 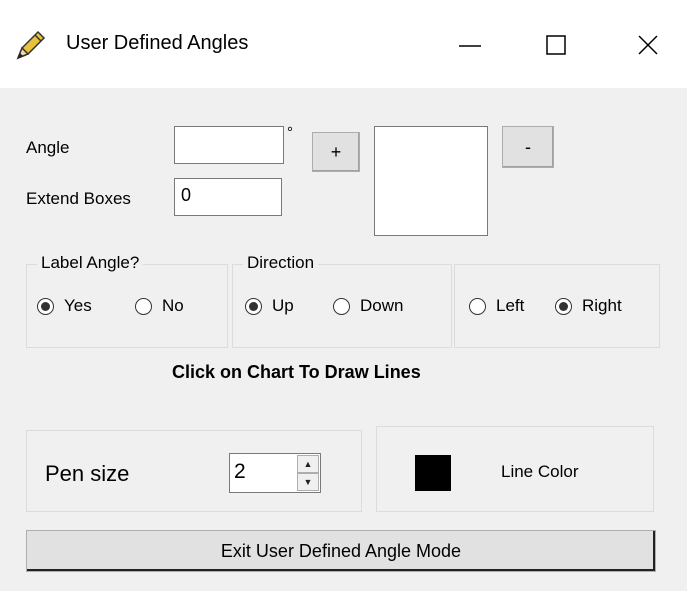 I want to click on stepper-up-icon: ▲, so click(x=308, y=464).